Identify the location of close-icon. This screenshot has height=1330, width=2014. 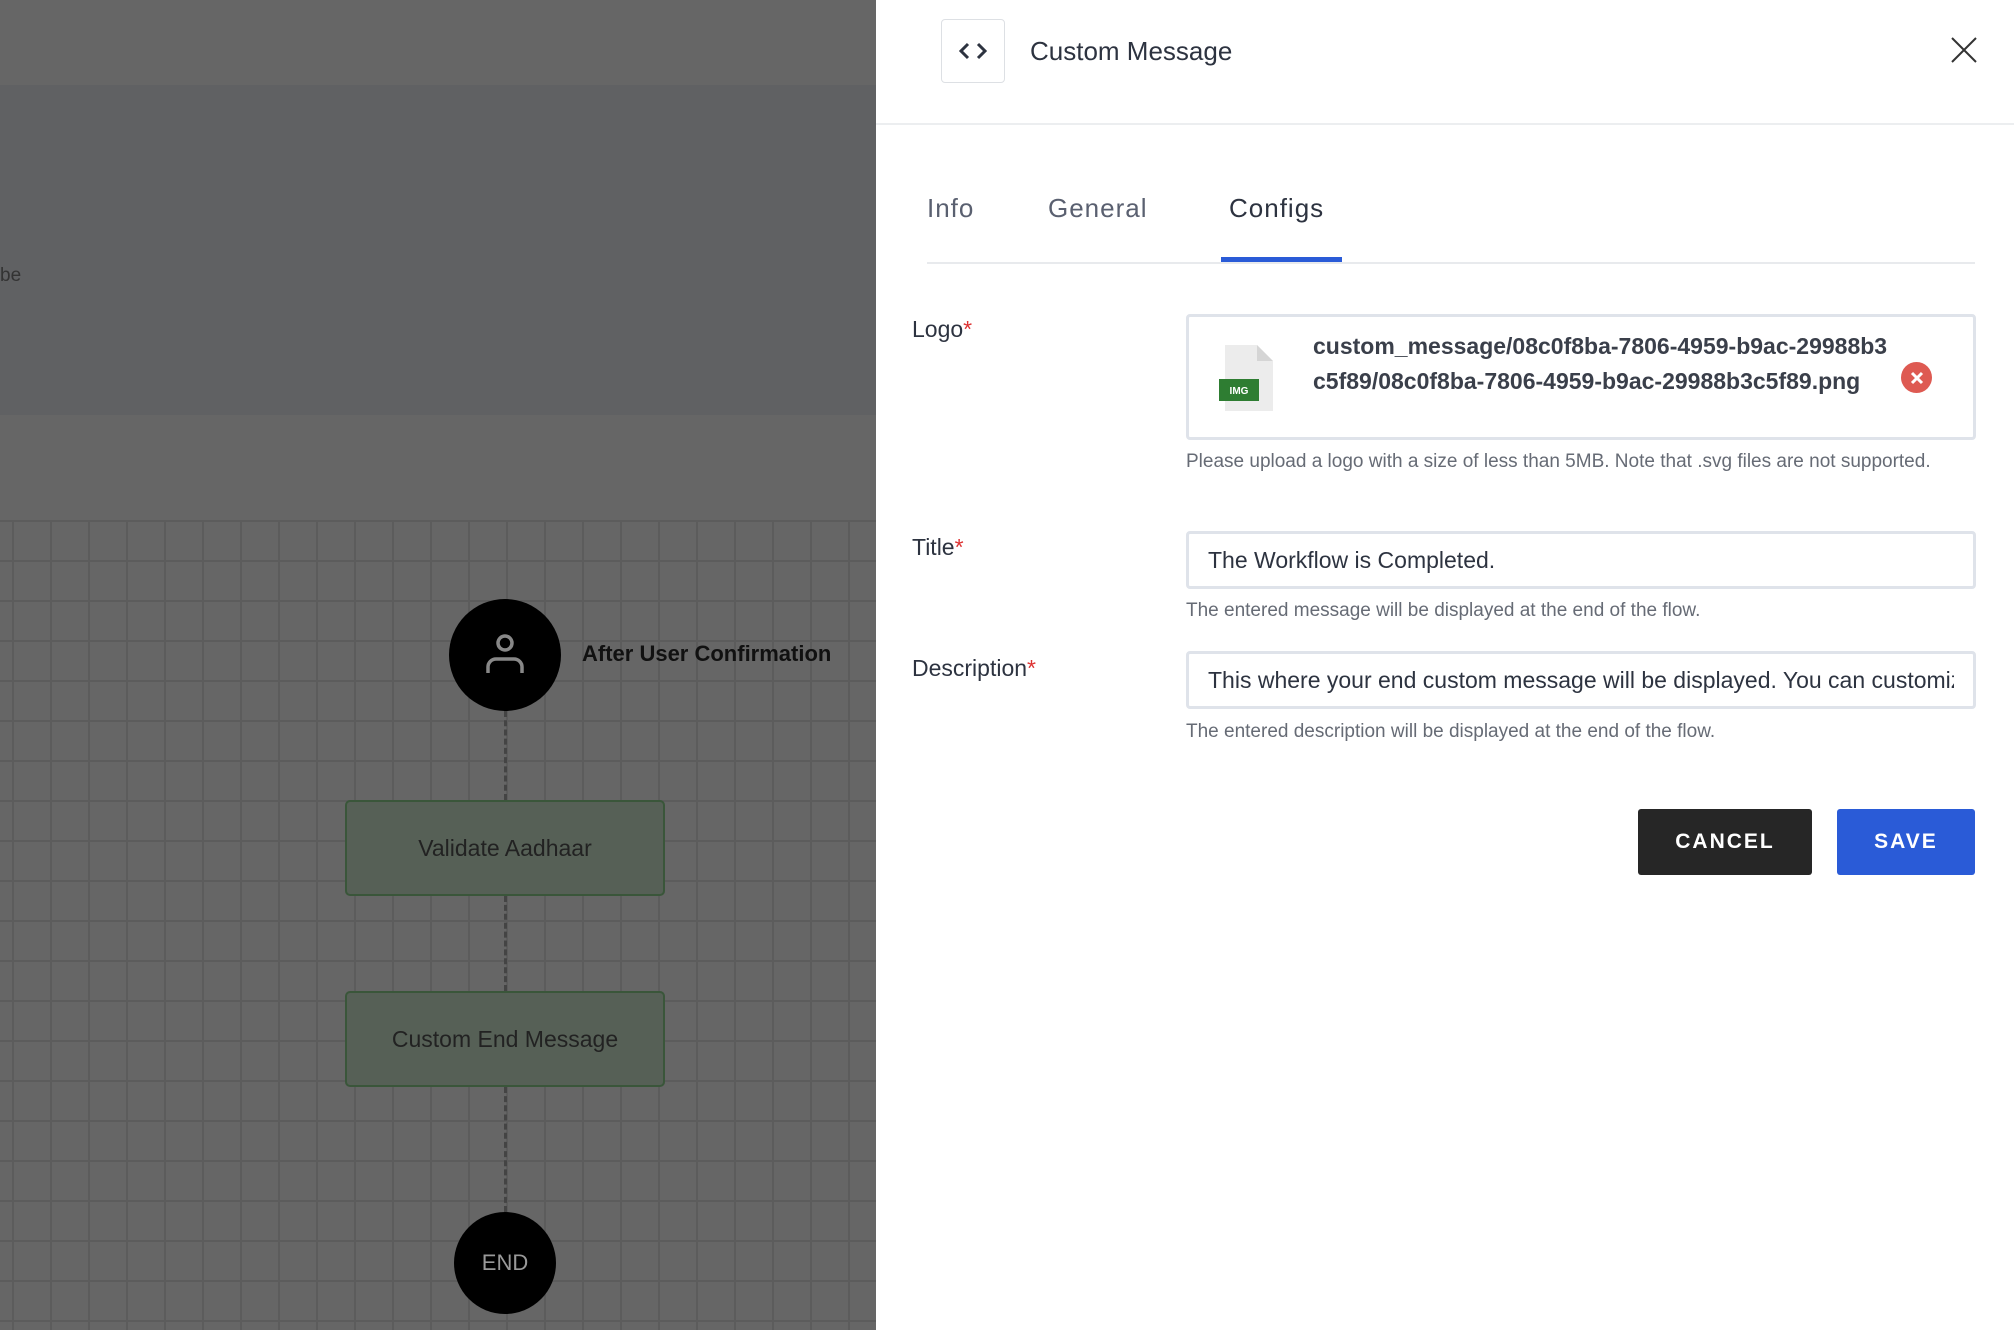
(1964, 50).